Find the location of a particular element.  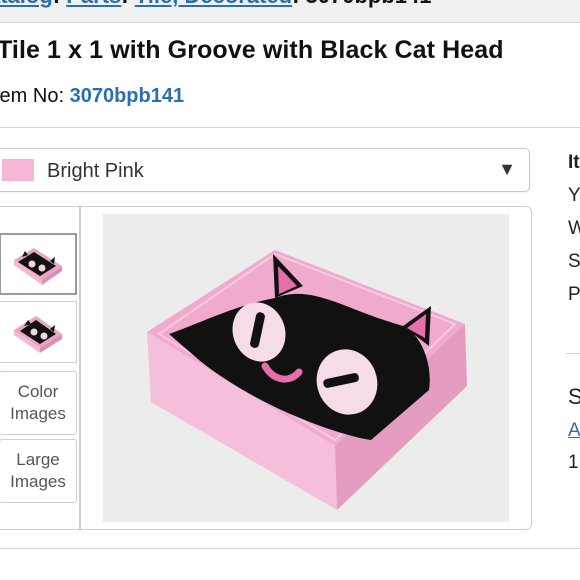

side-panel-lower-line: S is located at coordinates (574, 396).